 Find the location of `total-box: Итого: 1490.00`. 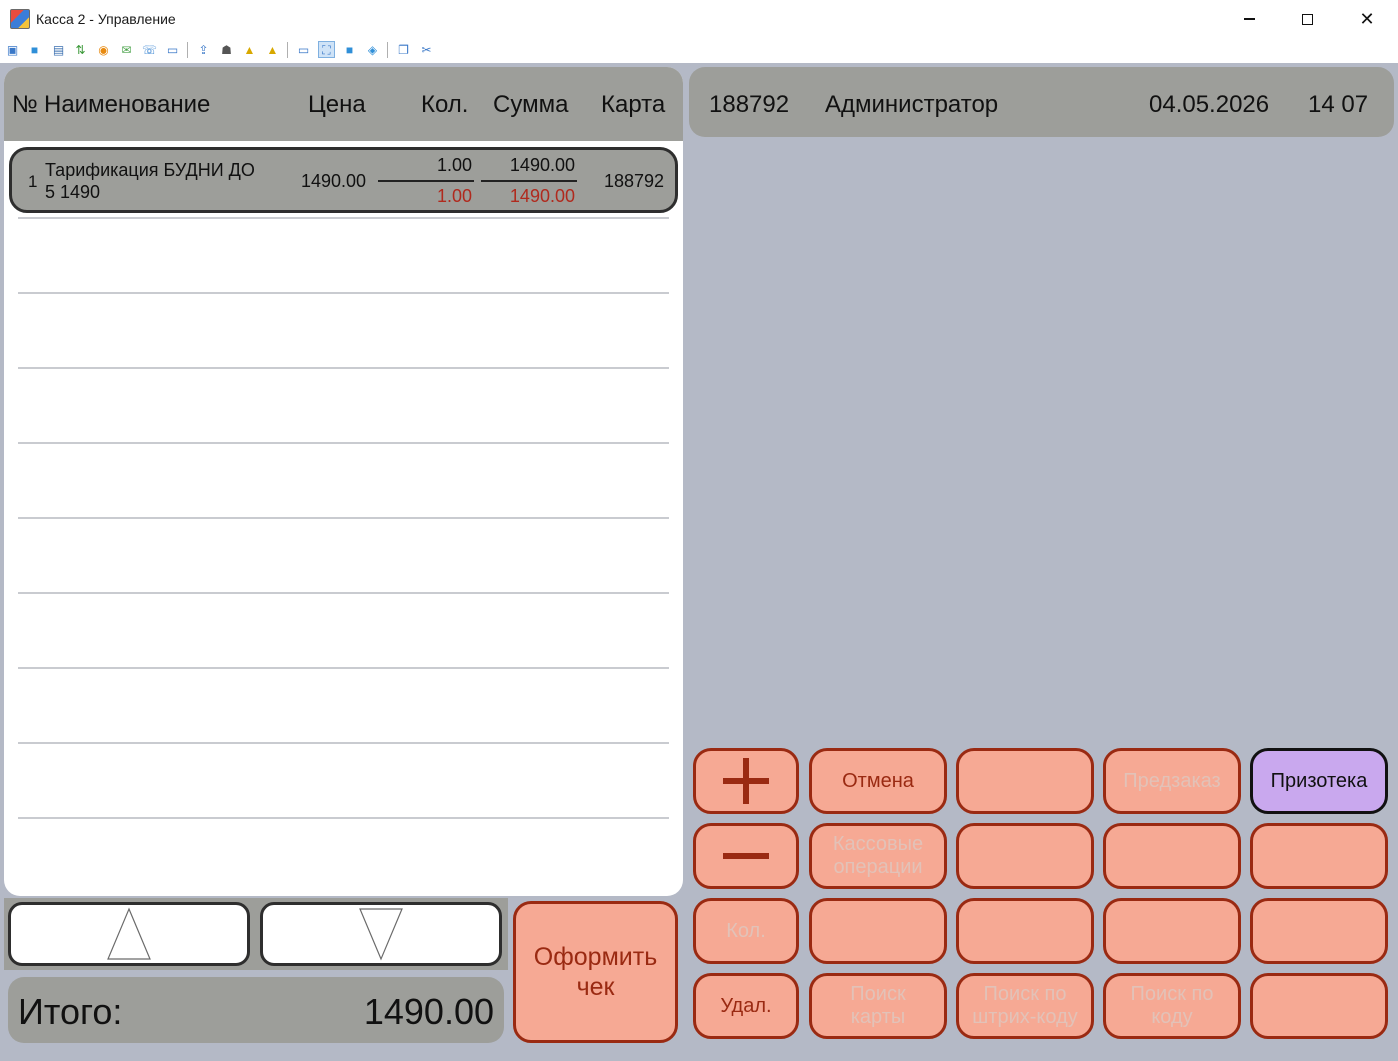

total-box: Итого: 1490.00 is located at coordinates (256, 1010).